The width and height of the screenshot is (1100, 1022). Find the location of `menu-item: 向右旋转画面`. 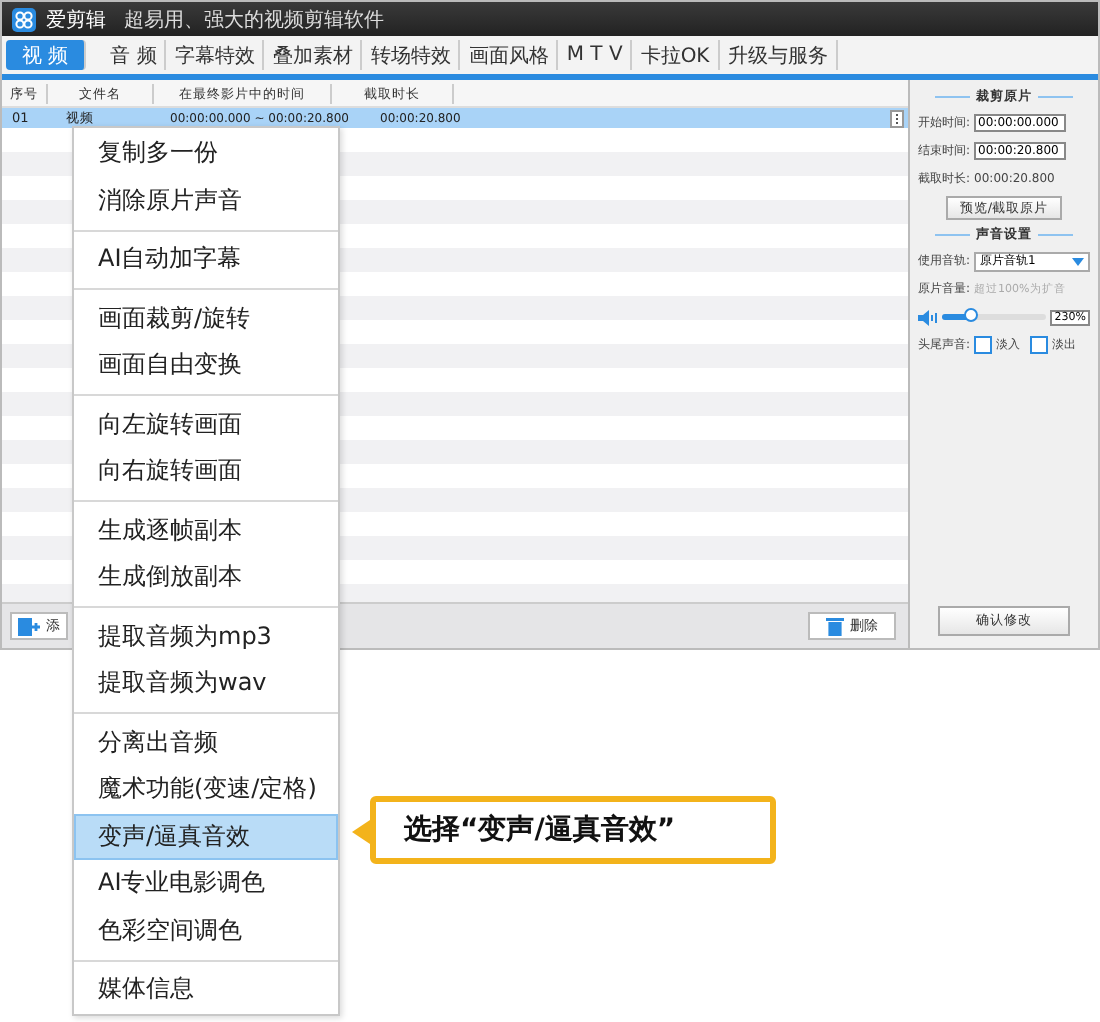

menu-item: 向右旋转画面 is located at coordinates (206, 471).